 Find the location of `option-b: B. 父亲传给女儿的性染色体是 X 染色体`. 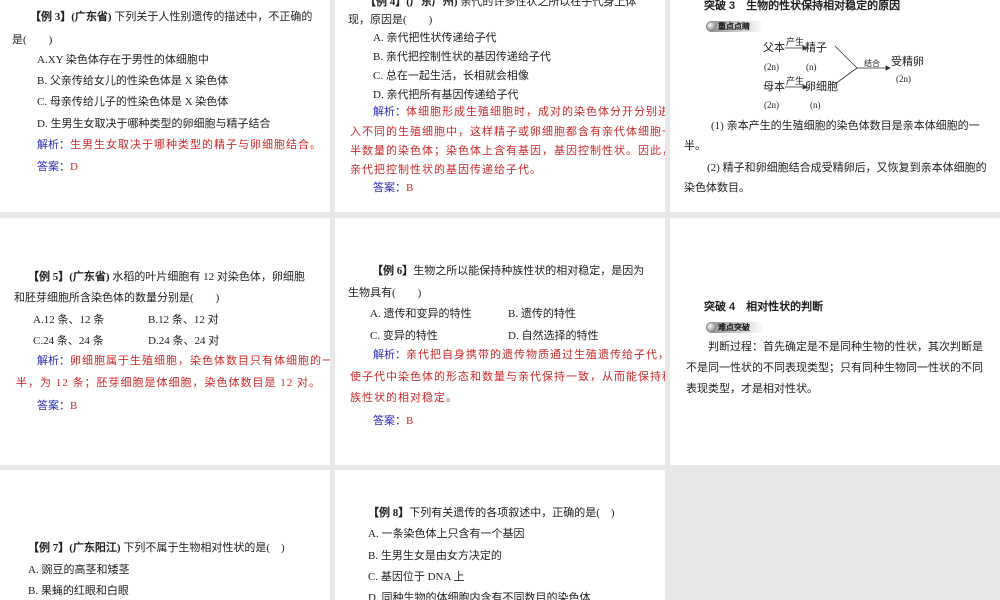

option-b: B. 父亲传给女儿的性染色体是 X 染色体 is located at coordinates (133, 81).